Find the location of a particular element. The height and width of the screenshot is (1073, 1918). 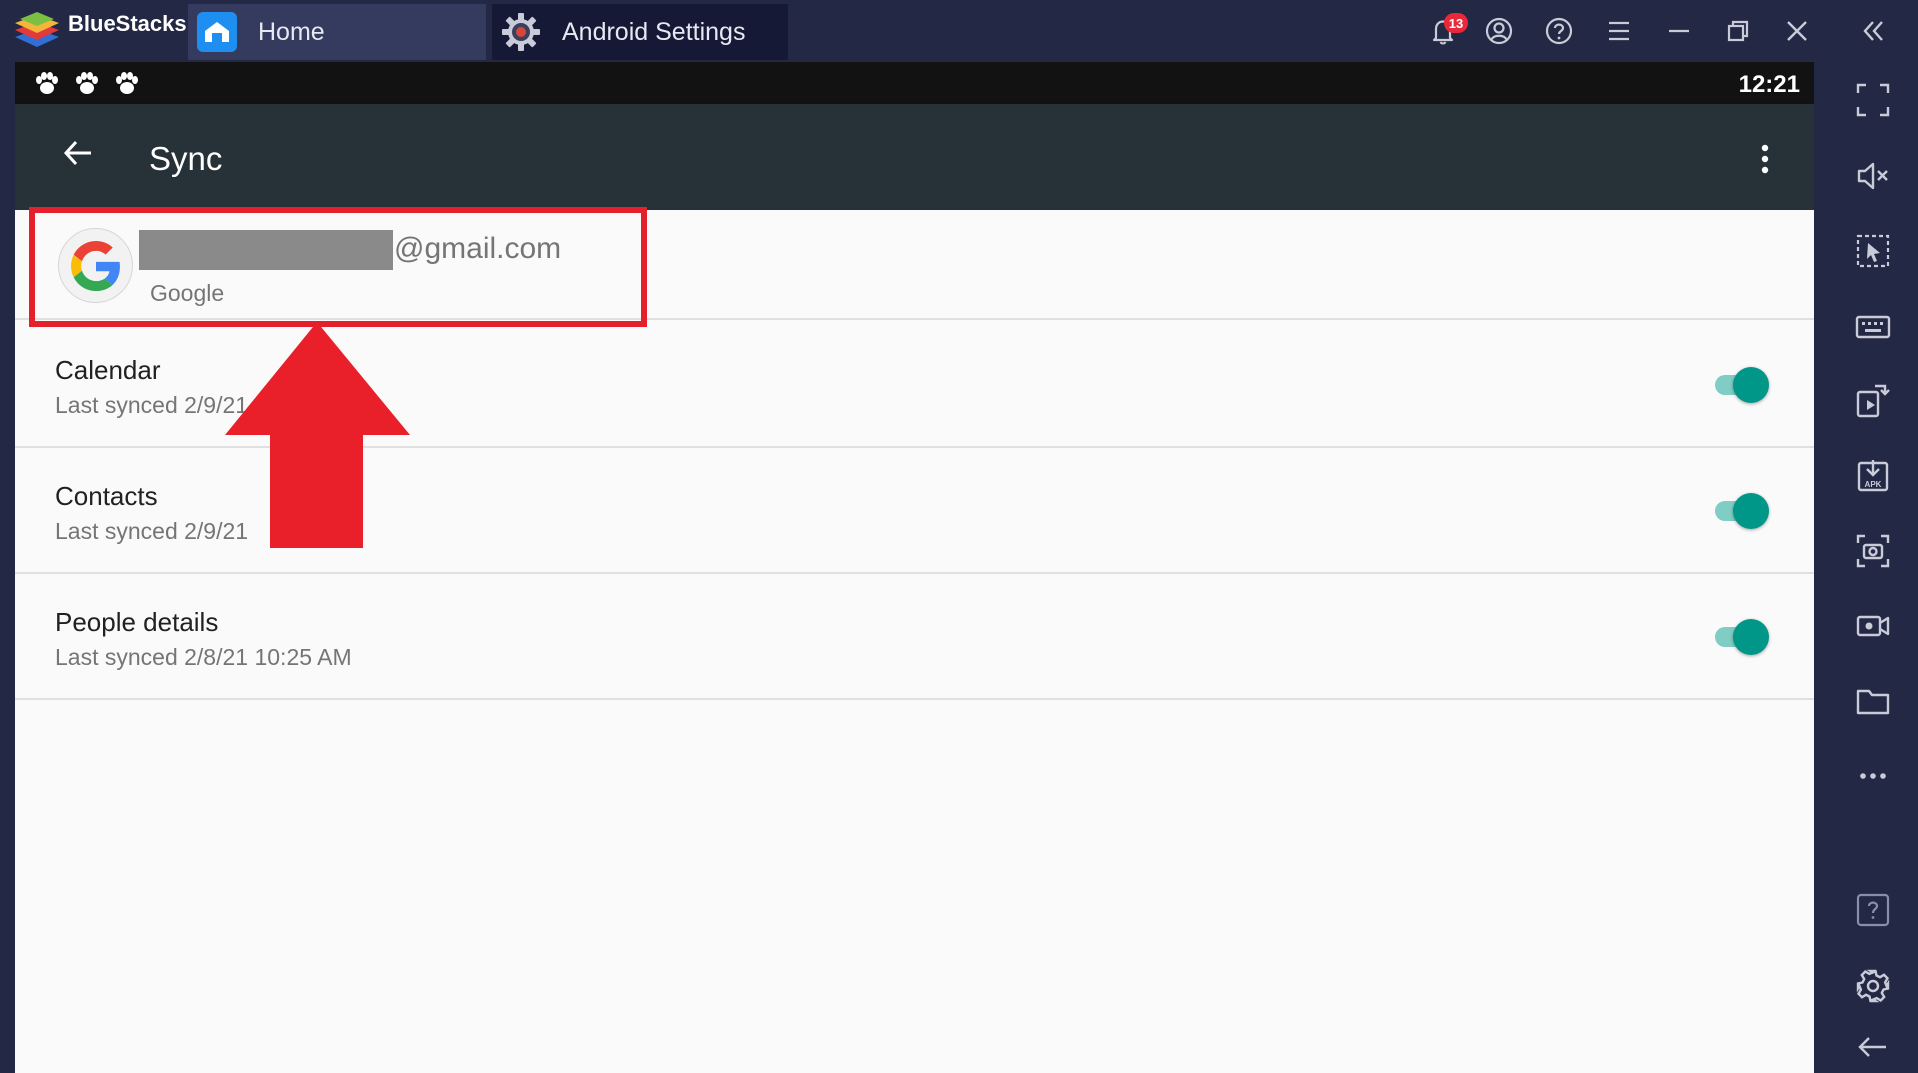

keyboard-button is located at coordinates (1873, 326).